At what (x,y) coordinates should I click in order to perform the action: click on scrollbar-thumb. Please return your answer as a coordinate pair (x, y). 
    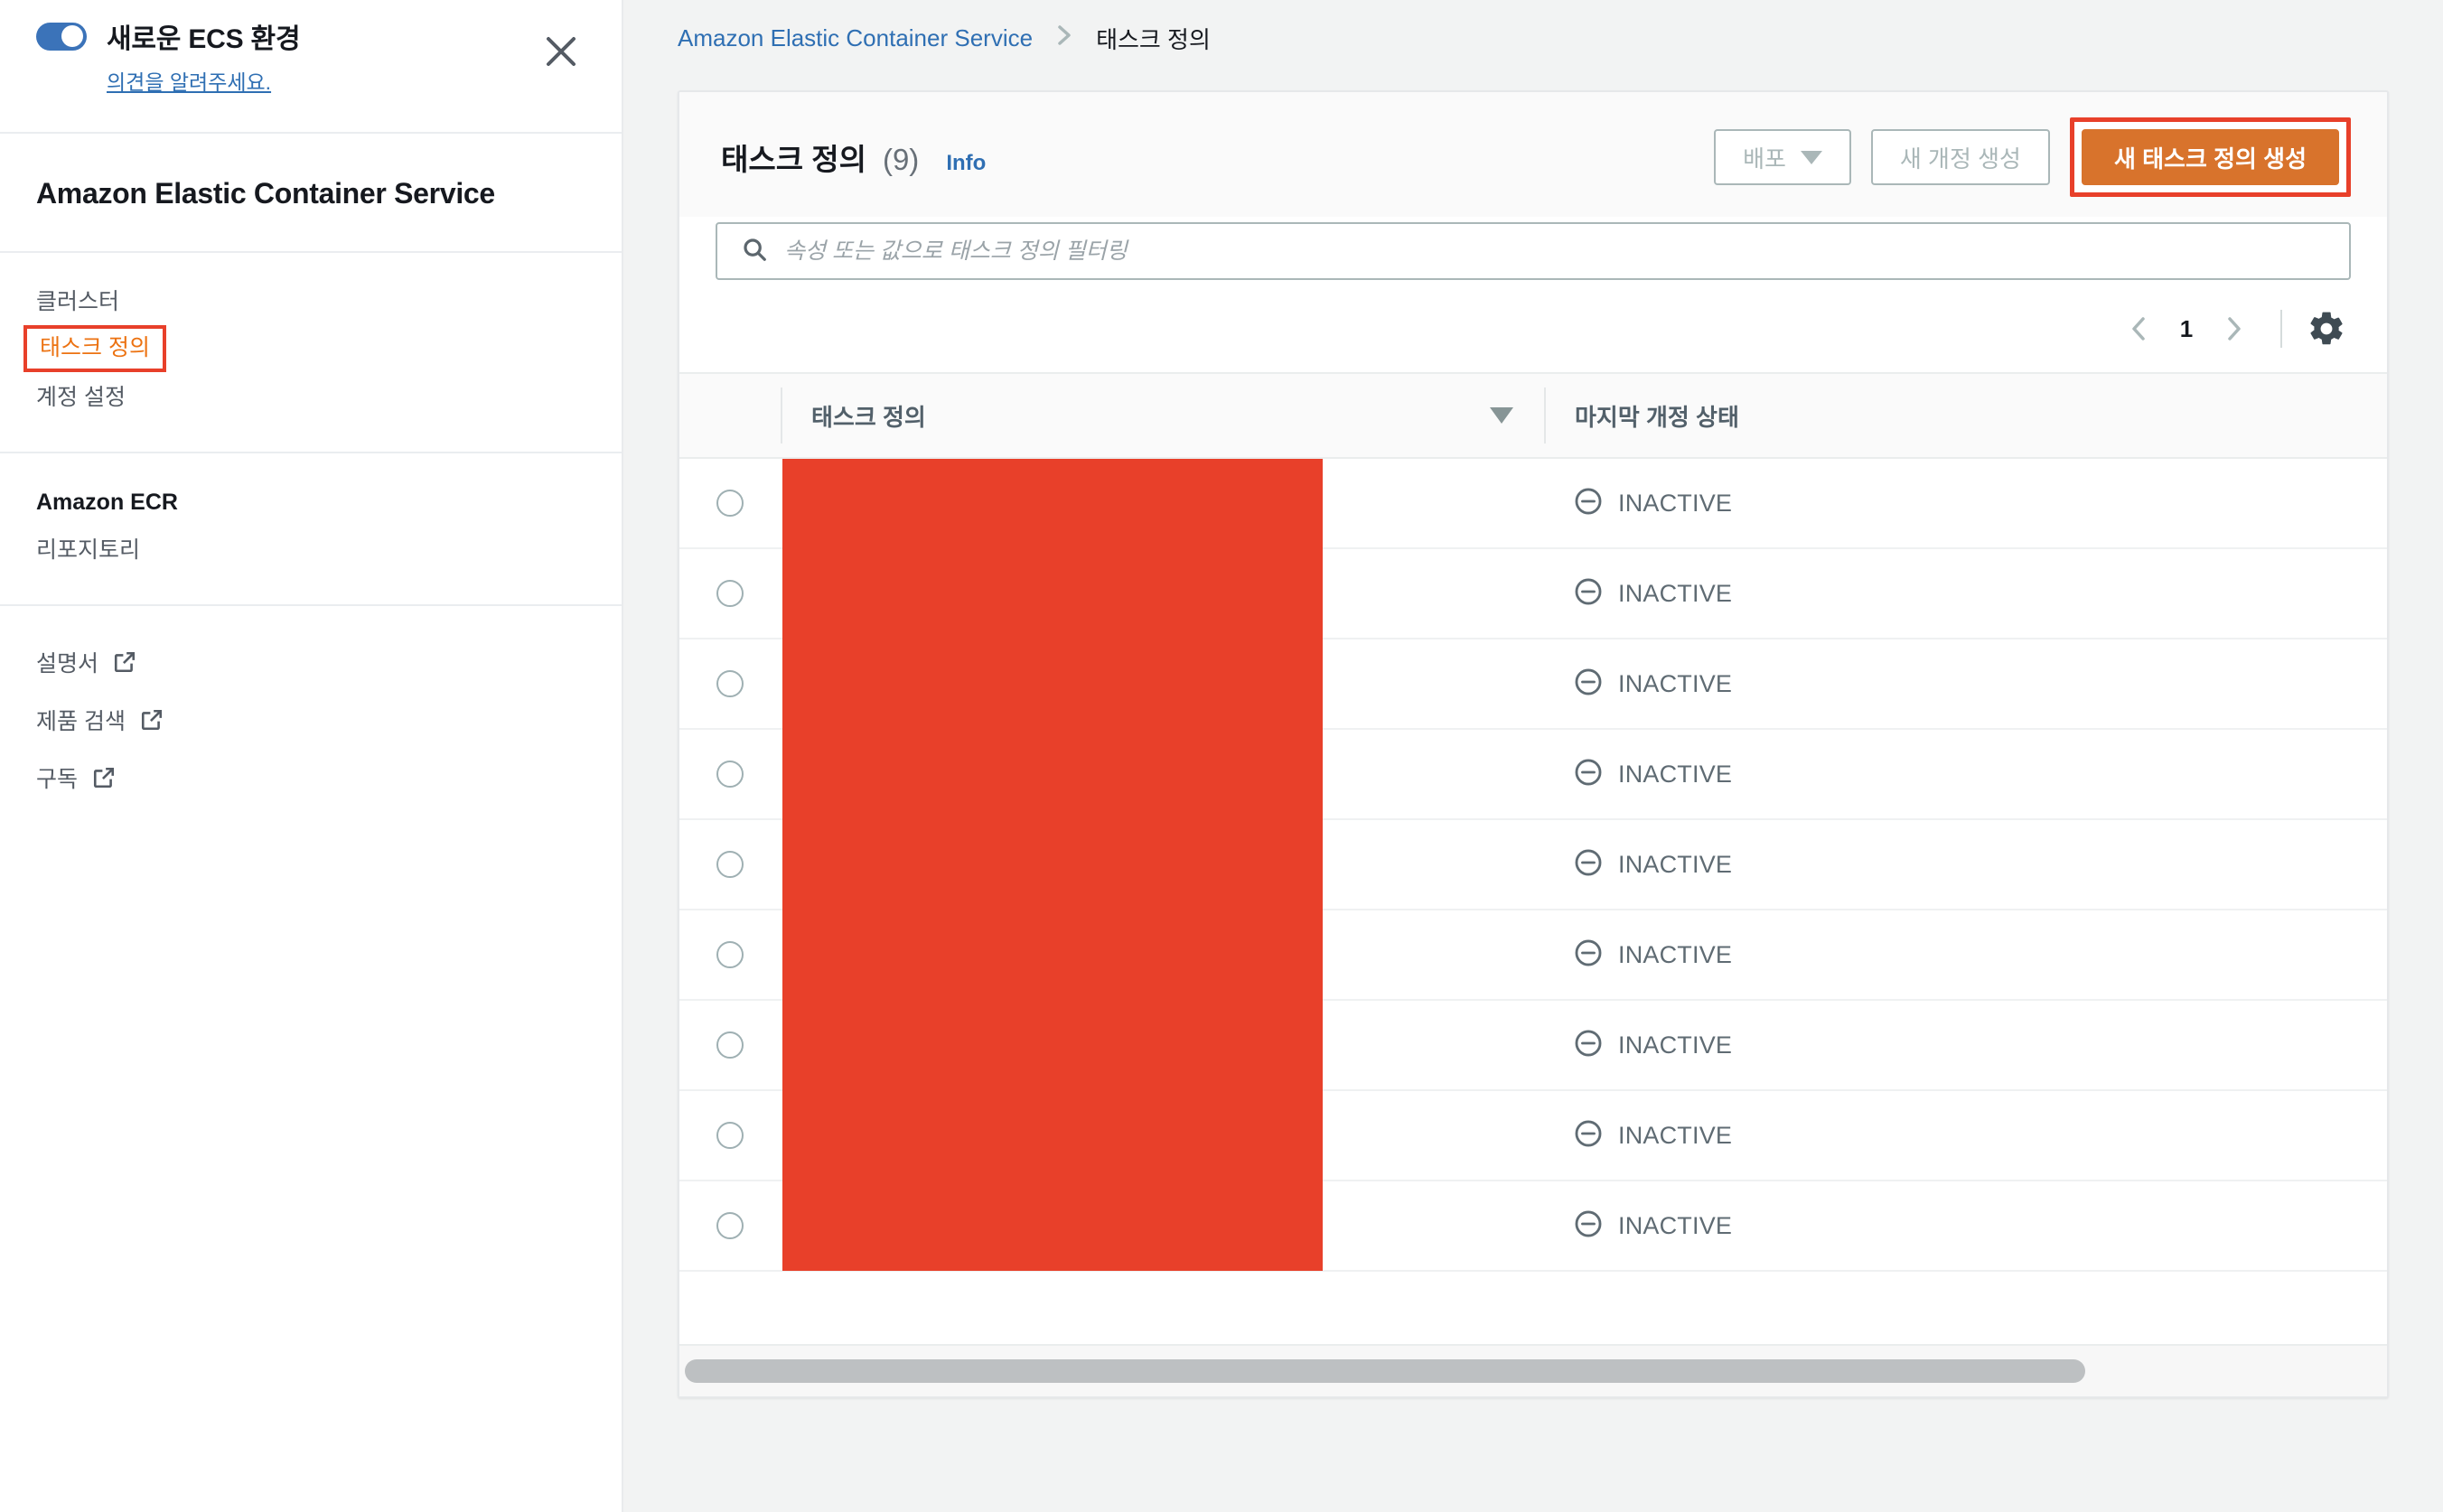
    Looking at the image, I should click on (1385, 1371).